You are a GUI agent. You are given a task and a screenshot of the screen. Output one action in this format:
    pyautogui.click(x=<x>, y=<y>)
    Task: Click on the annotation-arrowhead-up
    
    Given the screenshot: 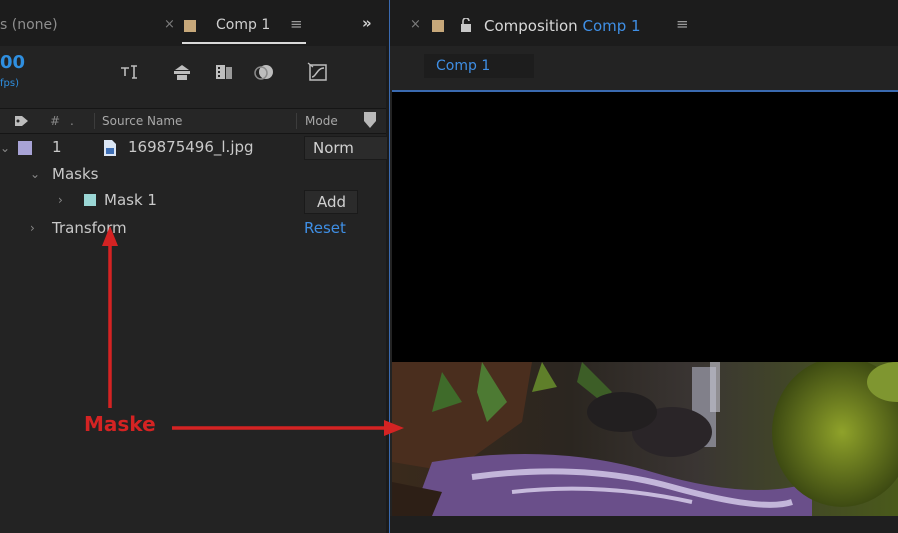 What is the action you would take?
    pyautogui.click(x=110, y=236)
    